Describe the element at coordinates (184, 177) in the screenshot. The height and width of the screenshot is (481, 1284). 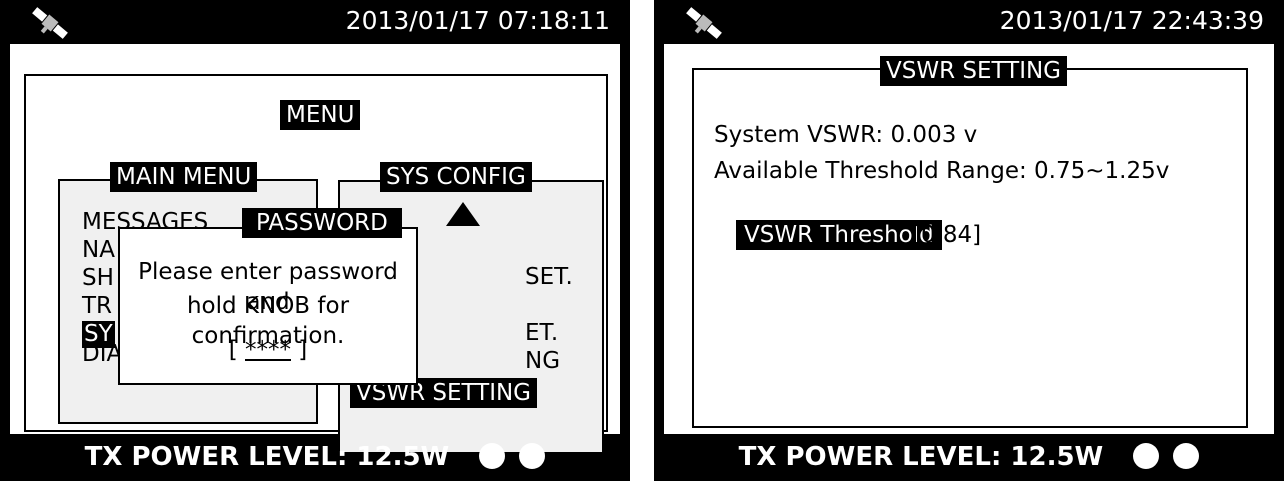
I see `main-menu-title: MAIN MENU` at that location.